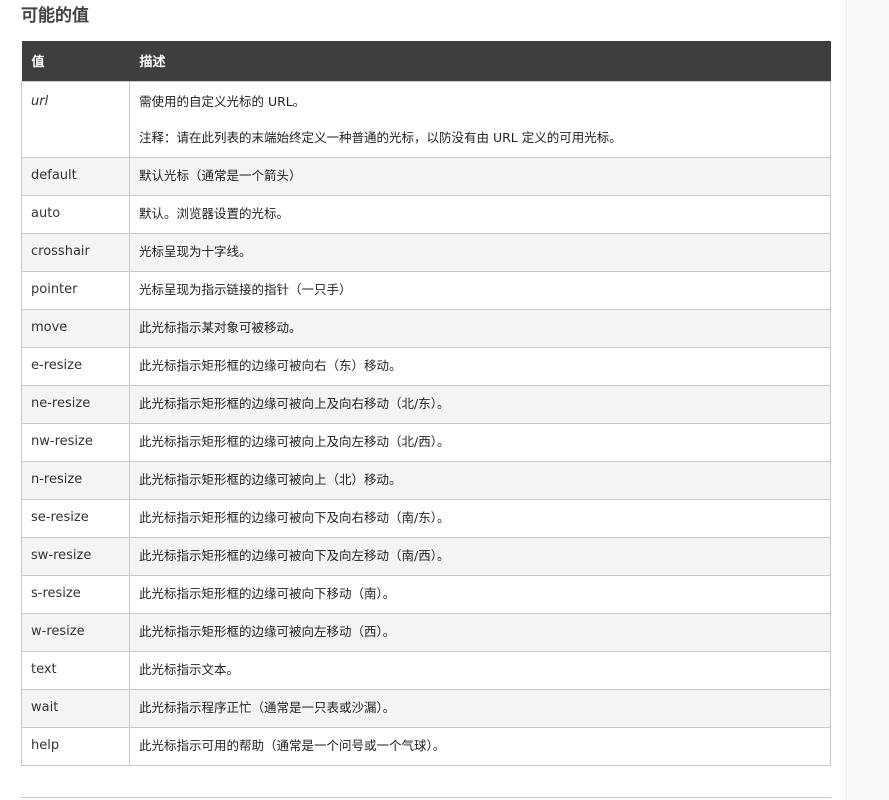 Image resolution: width=889 pixels, height=800 pixels. I want to click on table-row: n-resize 此光标指示矩形框的边缘可被向上（北）移动。, so click(426, 480).